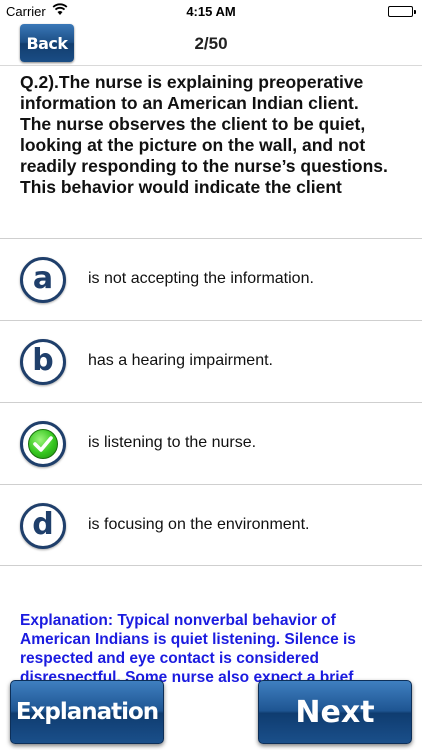 This screenshot has width=422, height=750. I want to click on status-bar: Carrier 4:15 AM, so click(211, 11).